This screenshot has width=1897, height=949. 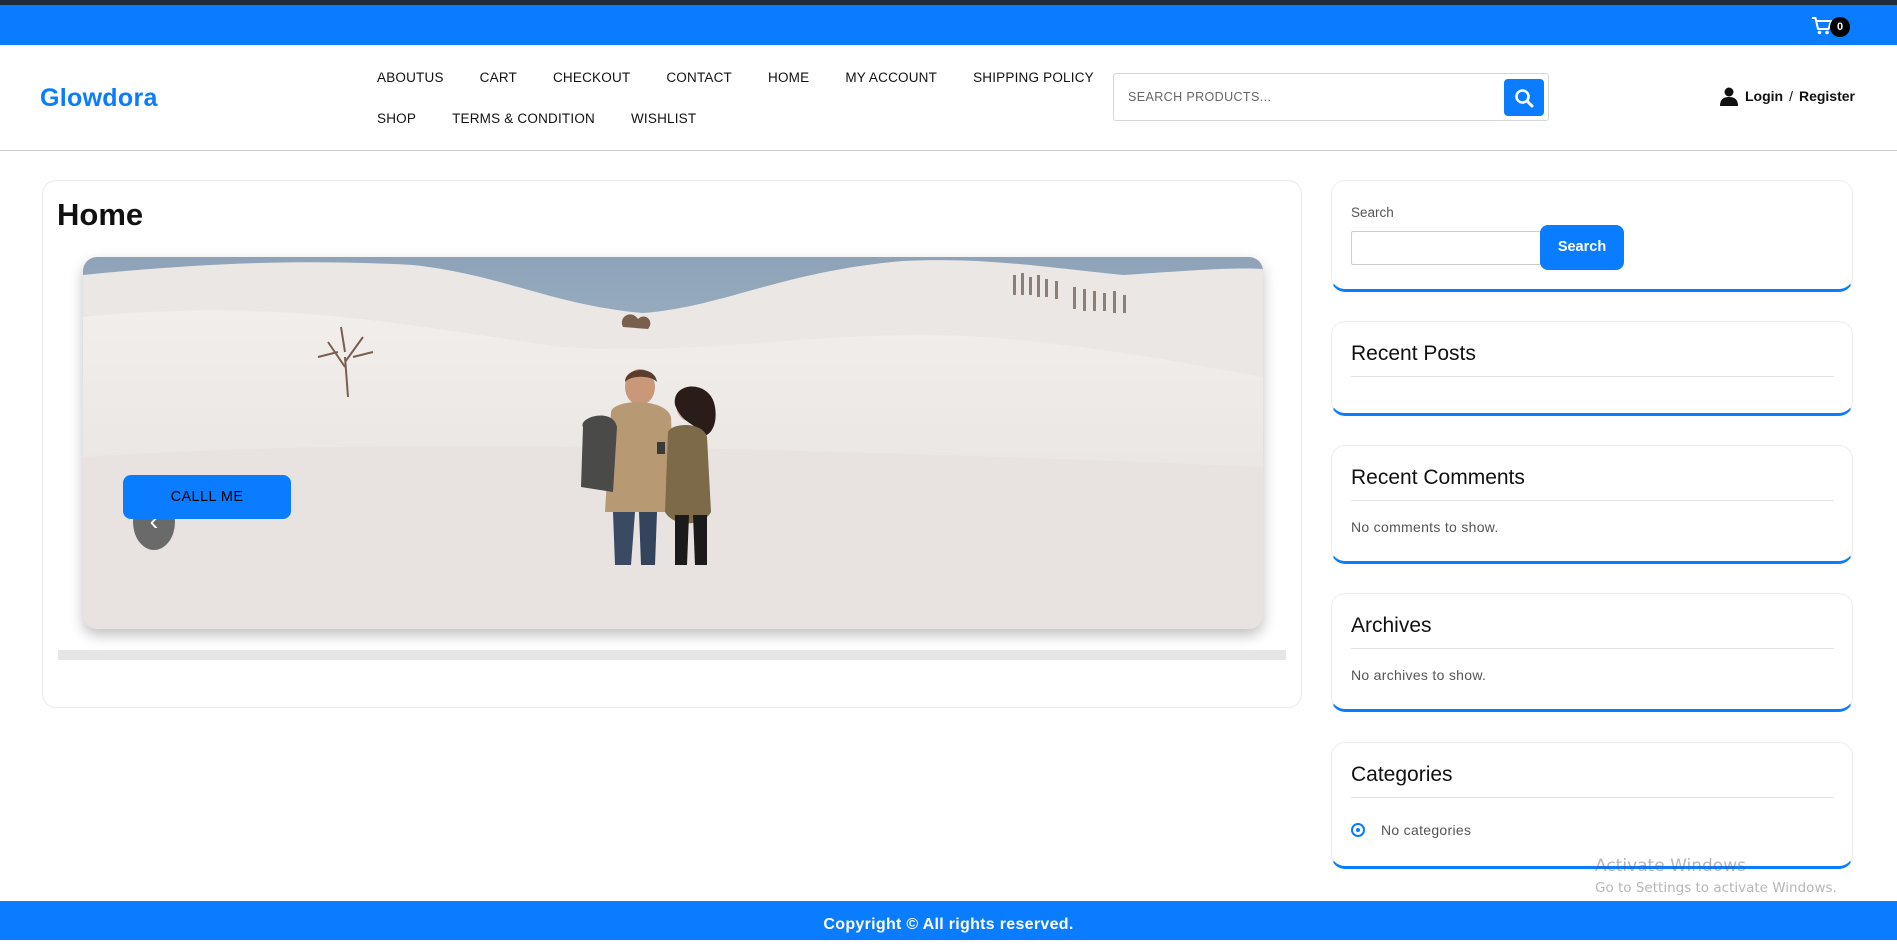 What do you see at coordinates (948, 25) in the screenshot?
I see `top-bar: 0` at bounding box center [948, 25].